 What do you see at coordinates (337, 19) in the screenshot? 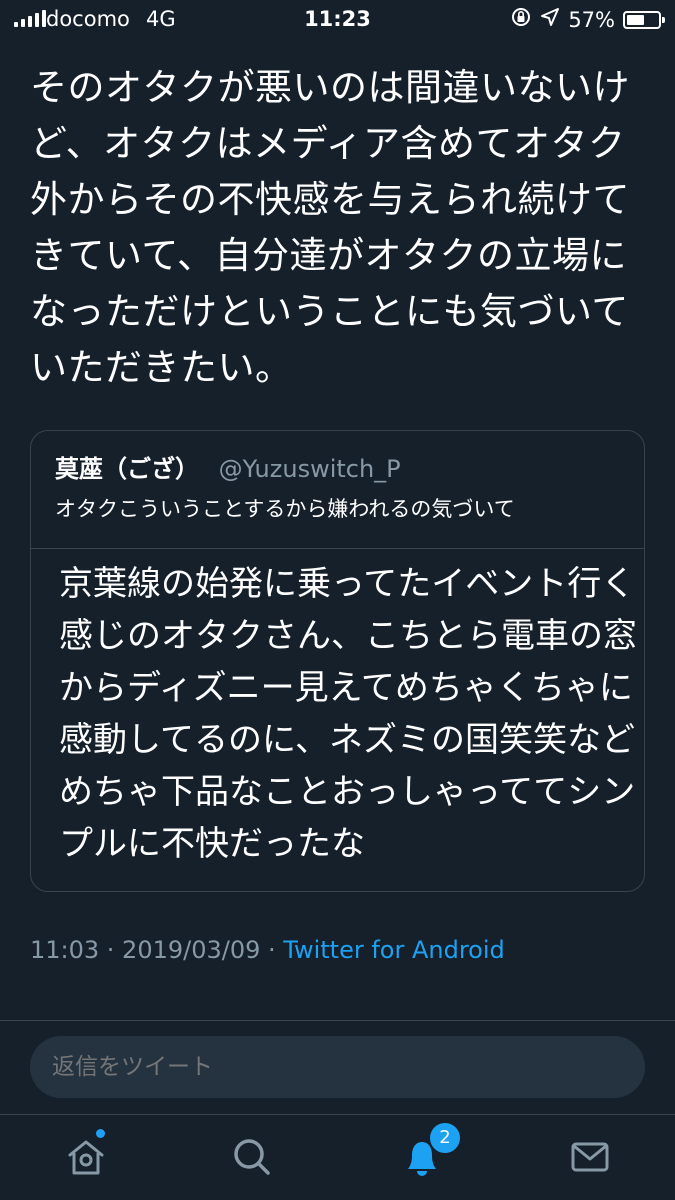
I see `status-bar: docomo 4G 11:23 57%` at bounding box center [337, 19].